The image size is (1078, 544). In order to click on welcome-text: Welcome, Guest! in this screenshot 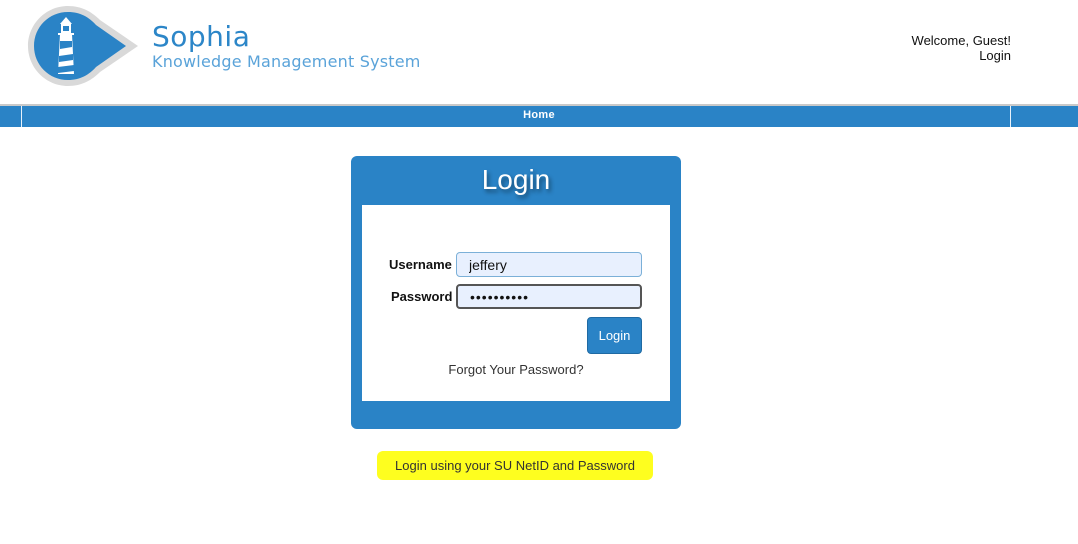, I will do `click(961, 40)`.